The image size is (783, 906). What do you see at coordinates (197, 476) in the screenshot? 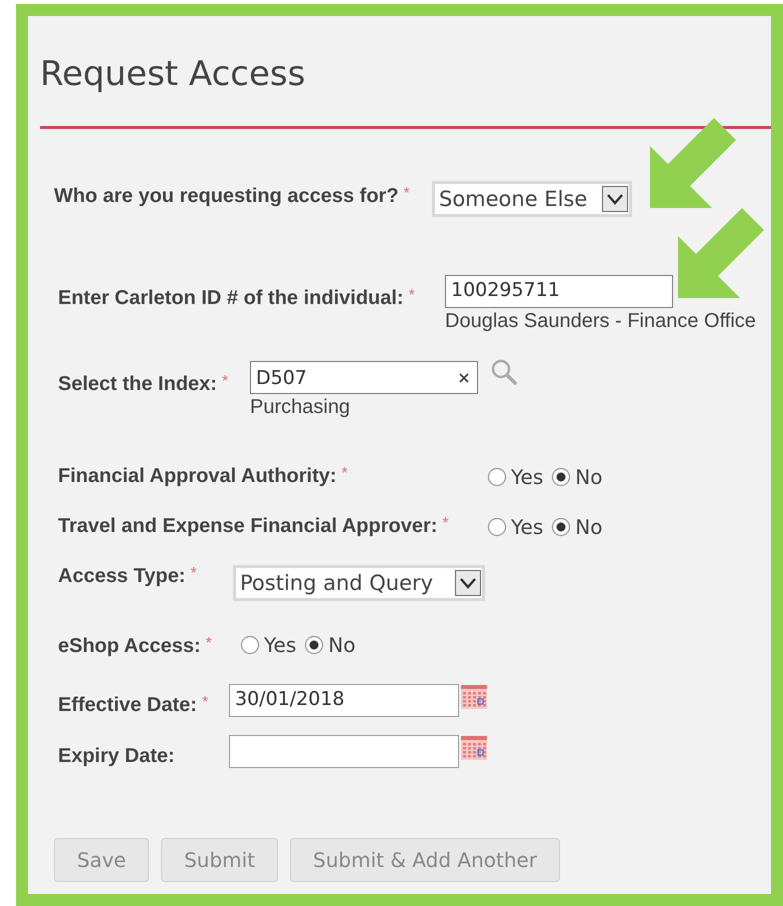
I see `field-label: Financial Approval Authority:` at bounding box center [197, 476].